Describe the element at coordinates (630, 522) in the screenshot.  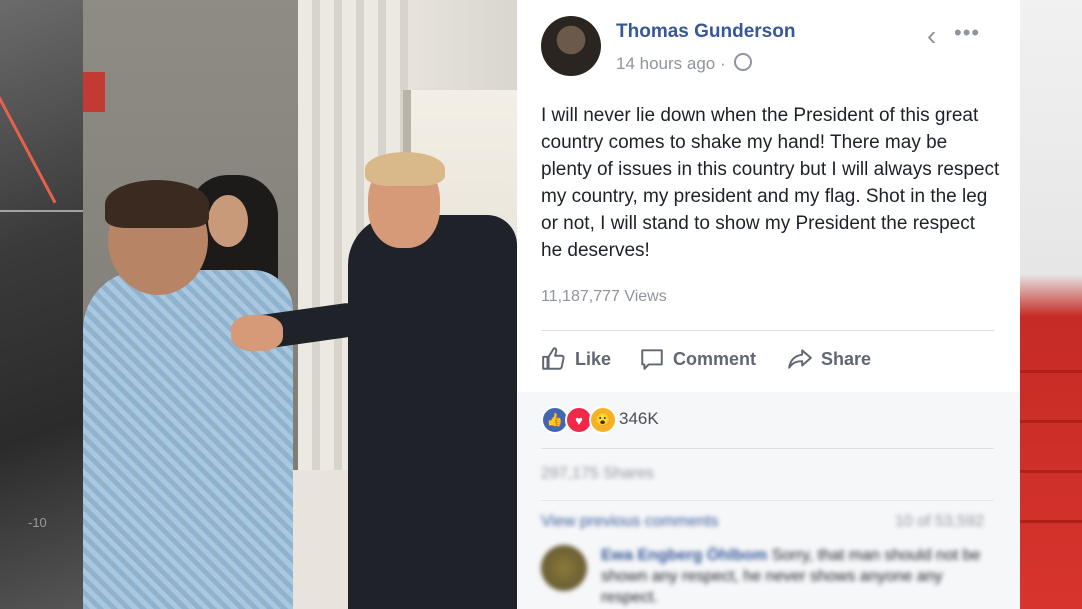
I see `view-previous-comments-link: View previous comments` at that location.